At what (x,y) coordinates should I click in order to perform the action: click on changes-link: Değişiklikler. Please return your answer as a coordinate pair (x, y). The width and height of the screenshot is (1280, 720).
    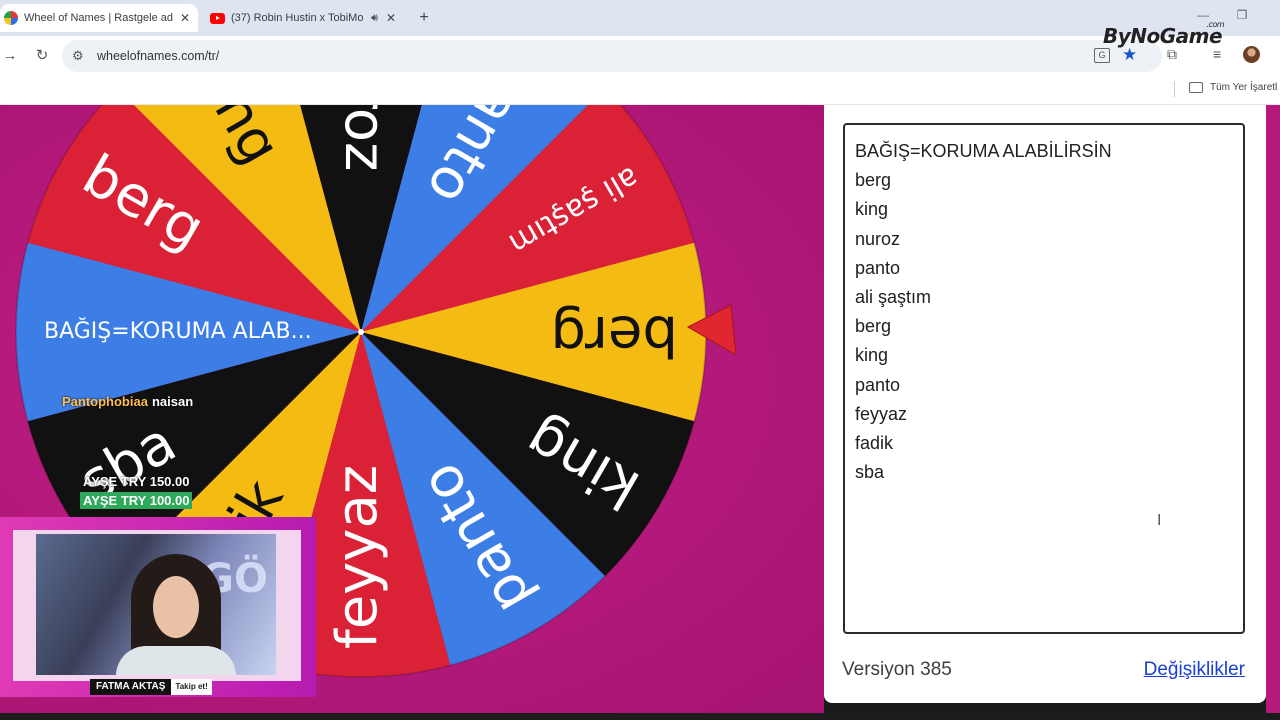
    Looking at the image, I should click on (1194, 670).